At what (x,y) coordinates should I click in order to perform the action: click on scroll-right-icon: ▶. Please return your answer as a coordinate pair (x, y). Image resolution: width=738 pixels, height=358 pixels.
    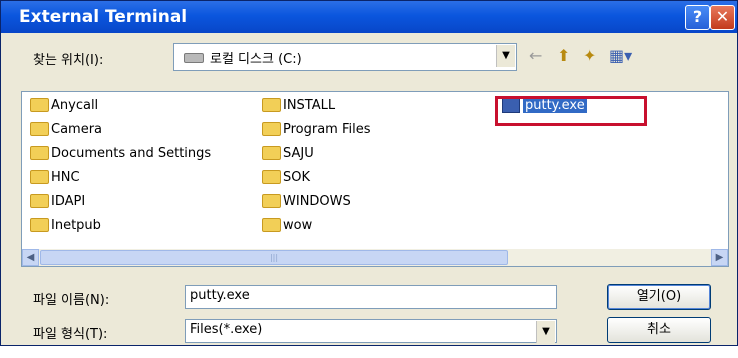
    Looking at the image, I should click on (719, 257).